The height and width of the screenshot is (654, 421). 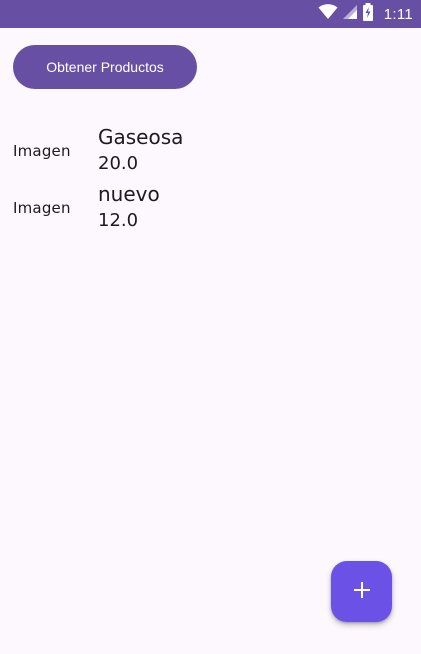 I want to click on battery-charging-icon, so click(x=368, y=14).